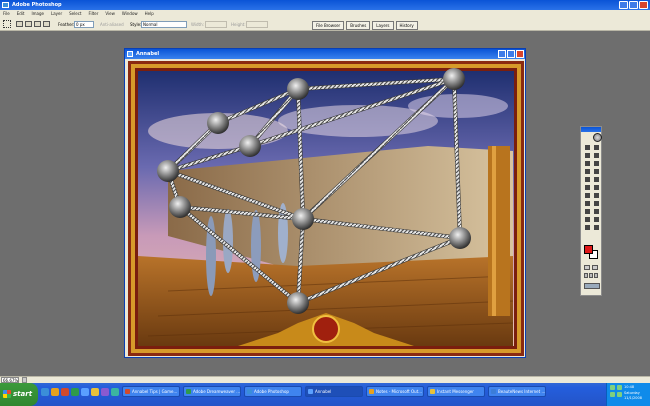 This screenshot has height=406, width=650. I want to click on document-minimize-button, so click(502, 54).